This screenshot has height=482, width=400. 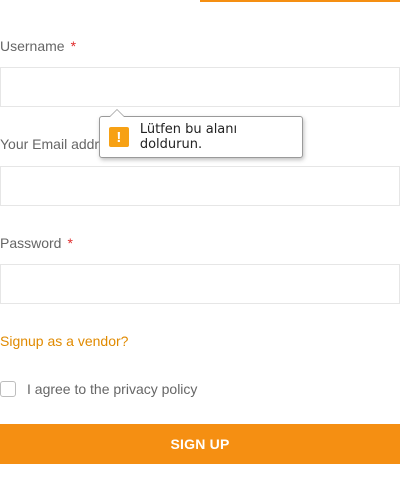 What do you see at coordinates (8, 389) in the screenshot?
I see `privacy-policy-checkbox` at bounding box center [8, 389].